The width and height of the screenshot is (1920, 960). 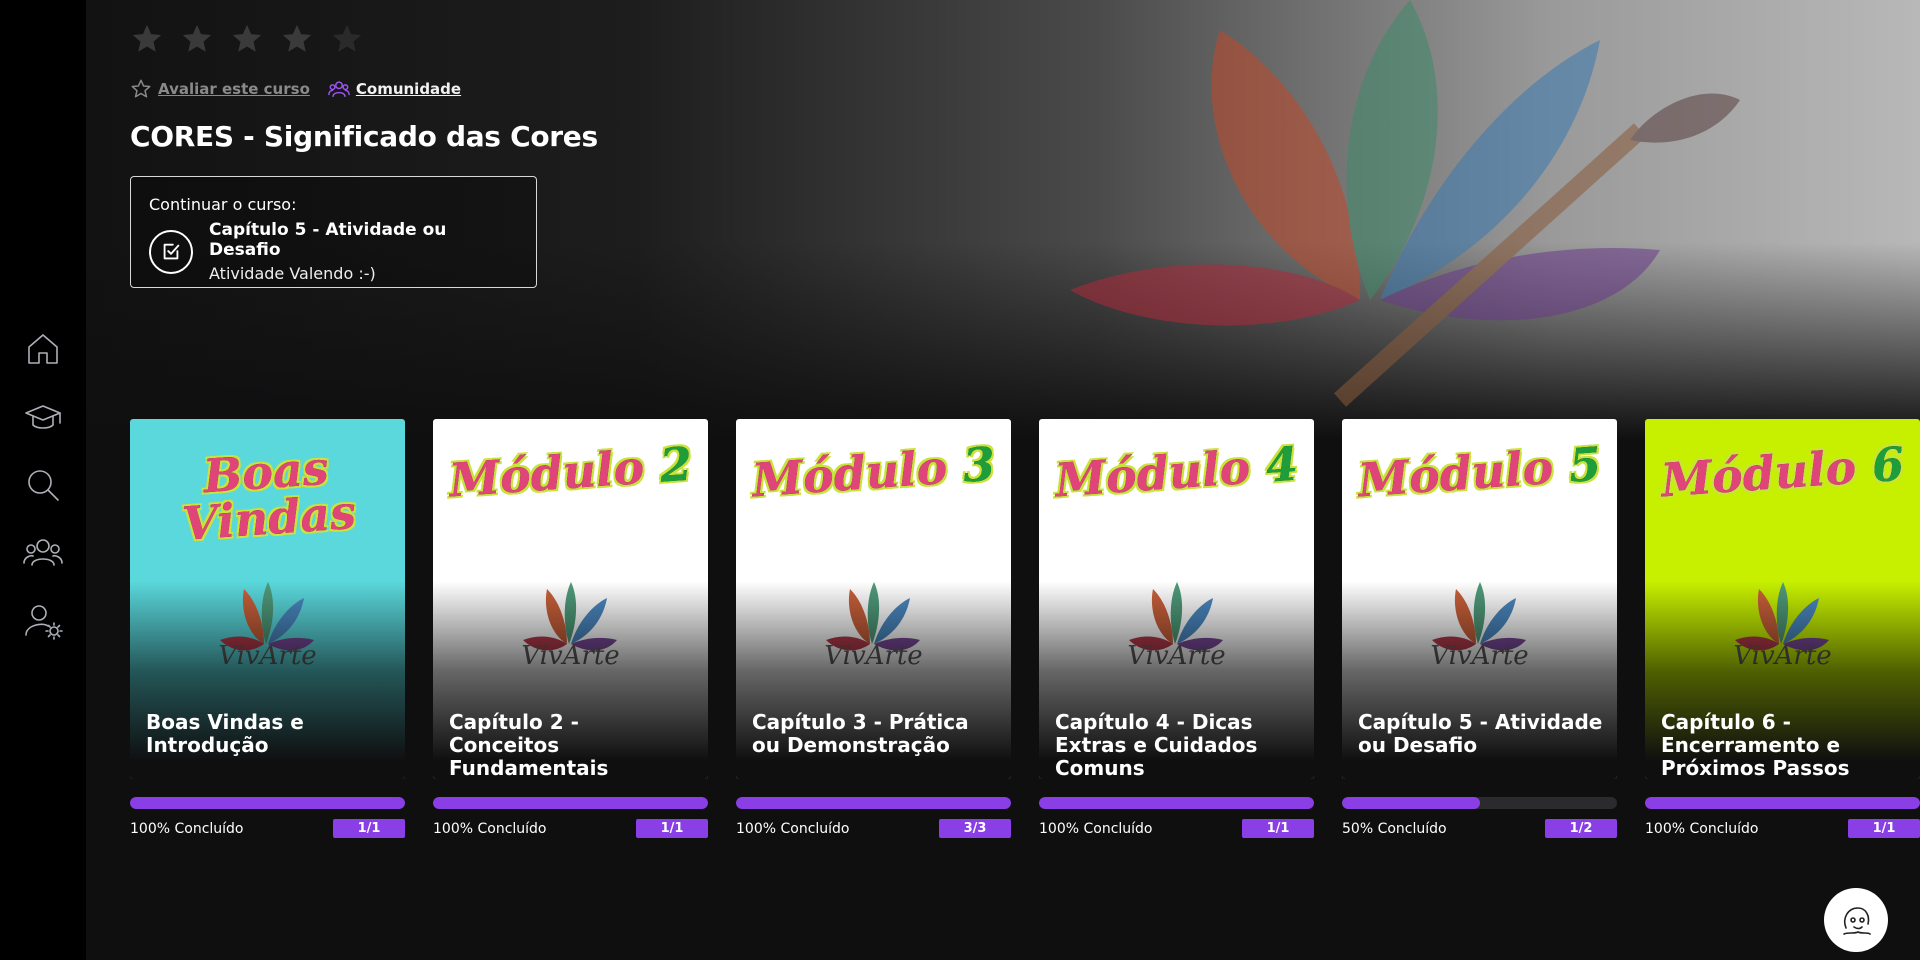 I want to click on sidebar-item-home, so click(x=43, y=349).